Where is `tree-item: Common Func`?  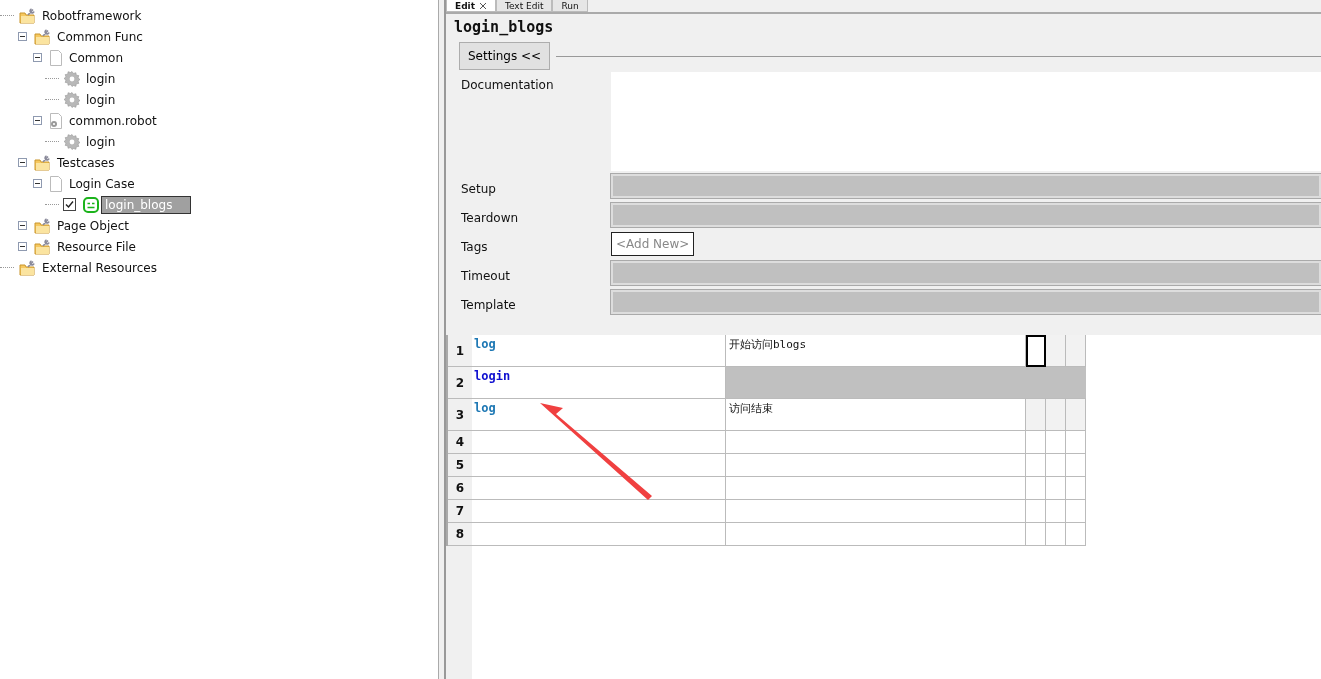
tree-item: Common Func is located at coordinates (100, 36).